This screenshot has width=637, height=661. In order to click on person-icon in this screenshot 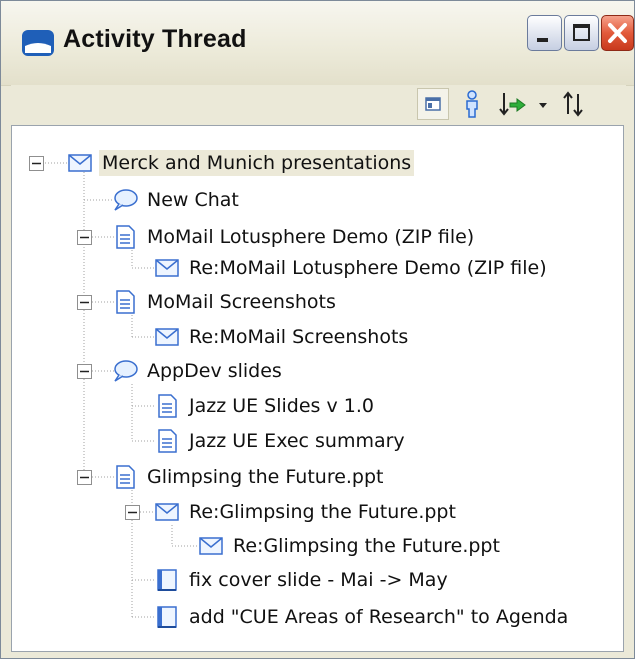, I will do `click(472, 104)`.